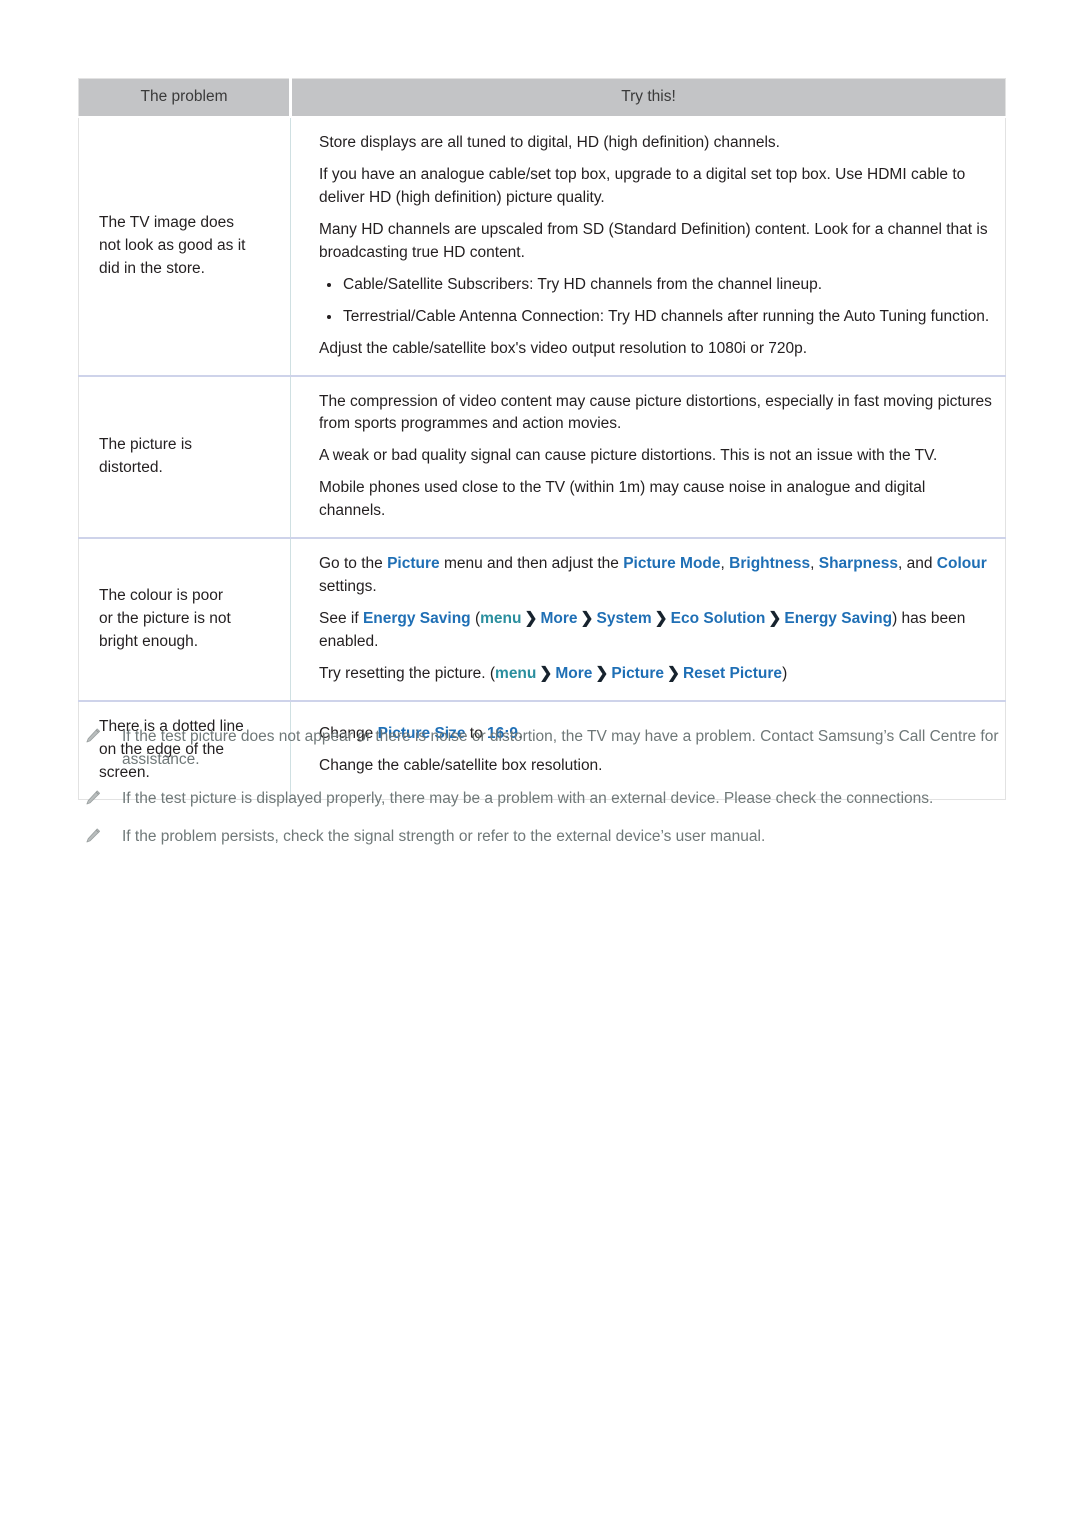 The image size is (1080, 1527). What do you see at coordinates (341, 619) in the screenshot?
I see `text-run: See if` at bounding box center [341, 619].